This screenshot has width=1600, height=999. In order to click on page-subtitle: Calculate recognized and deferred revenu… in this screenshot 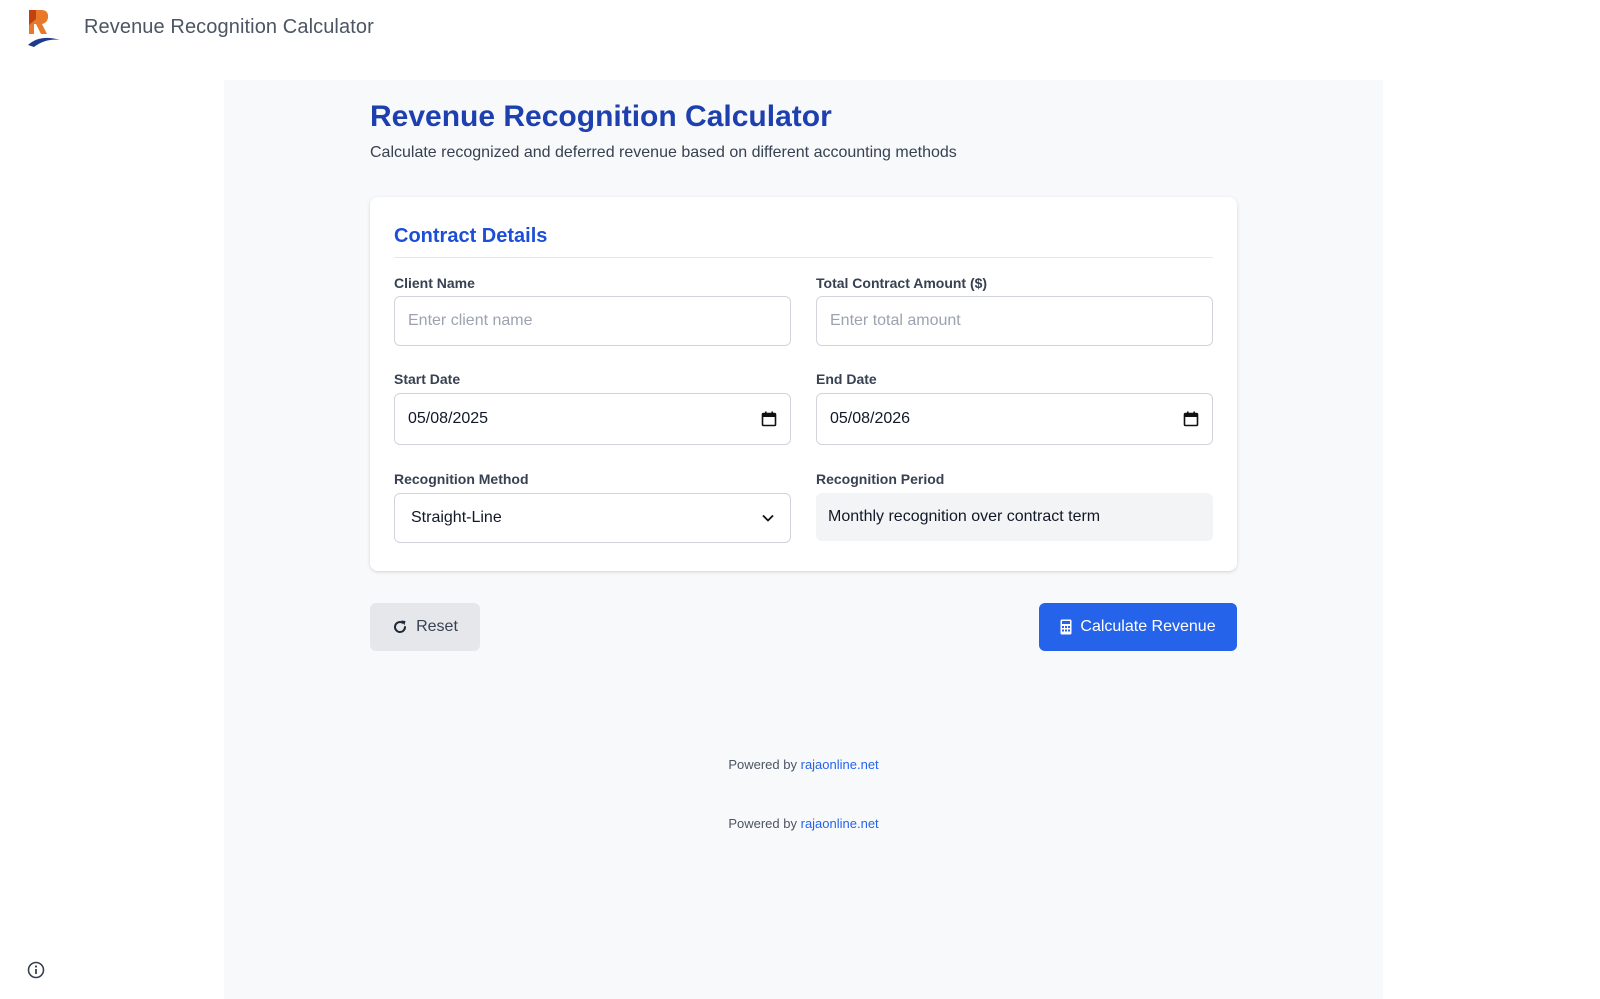, I will do `click(663, 152)`.